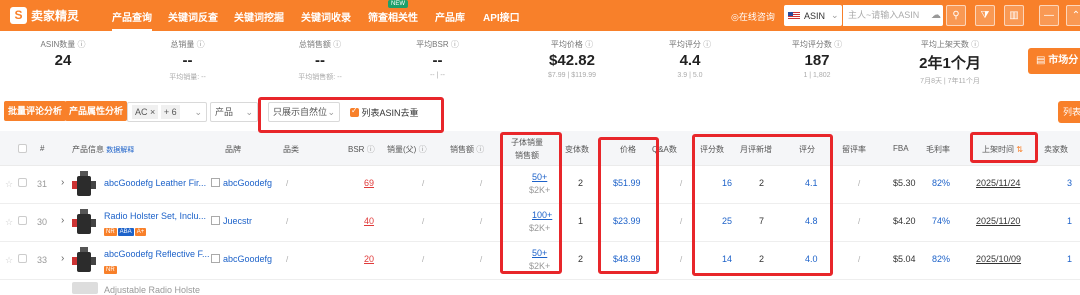  I want to click on rating-value: 4.1, so click(811, 183).